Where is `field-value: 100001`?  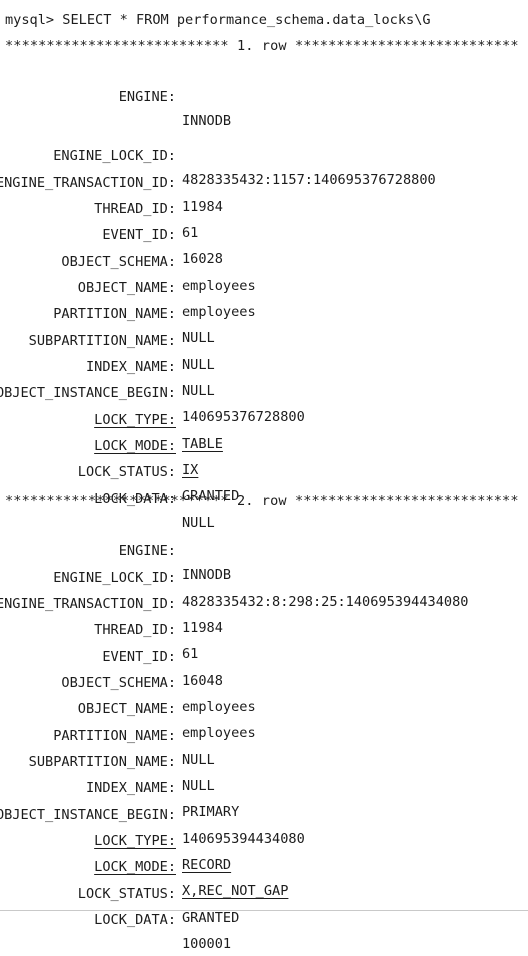 field-value: 100001 is located at coordinates (207, 944).